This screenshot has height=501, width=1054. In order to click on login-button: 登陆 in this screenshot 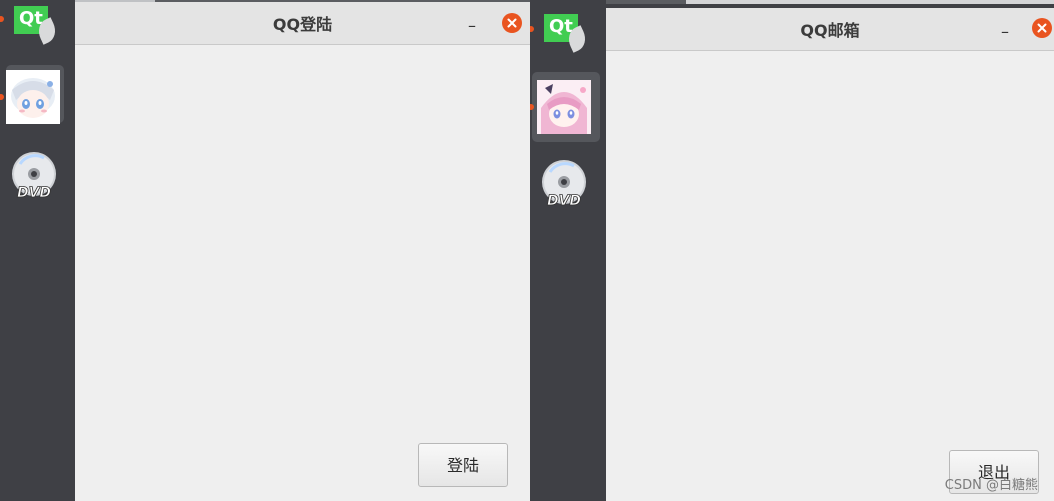, I will do `click(463, 465)`.